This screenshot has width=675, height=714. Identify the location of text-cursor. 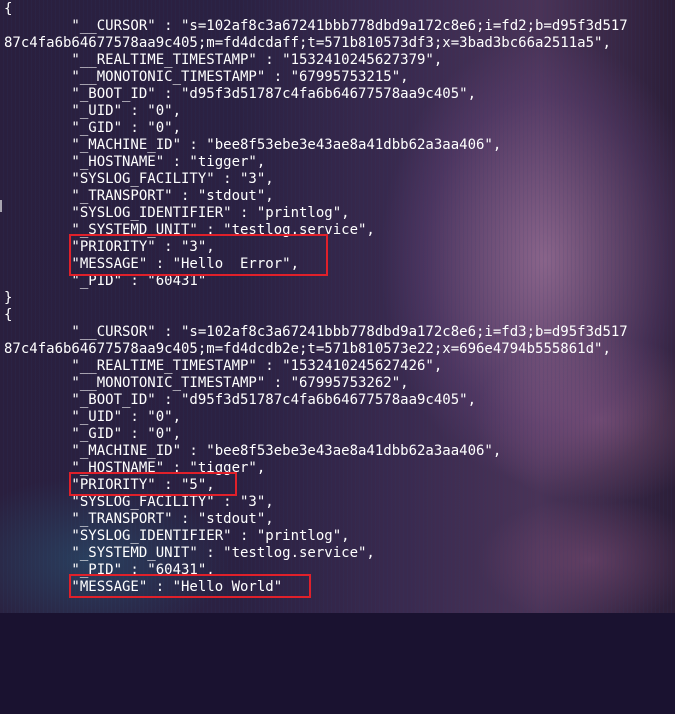
(1, 206).